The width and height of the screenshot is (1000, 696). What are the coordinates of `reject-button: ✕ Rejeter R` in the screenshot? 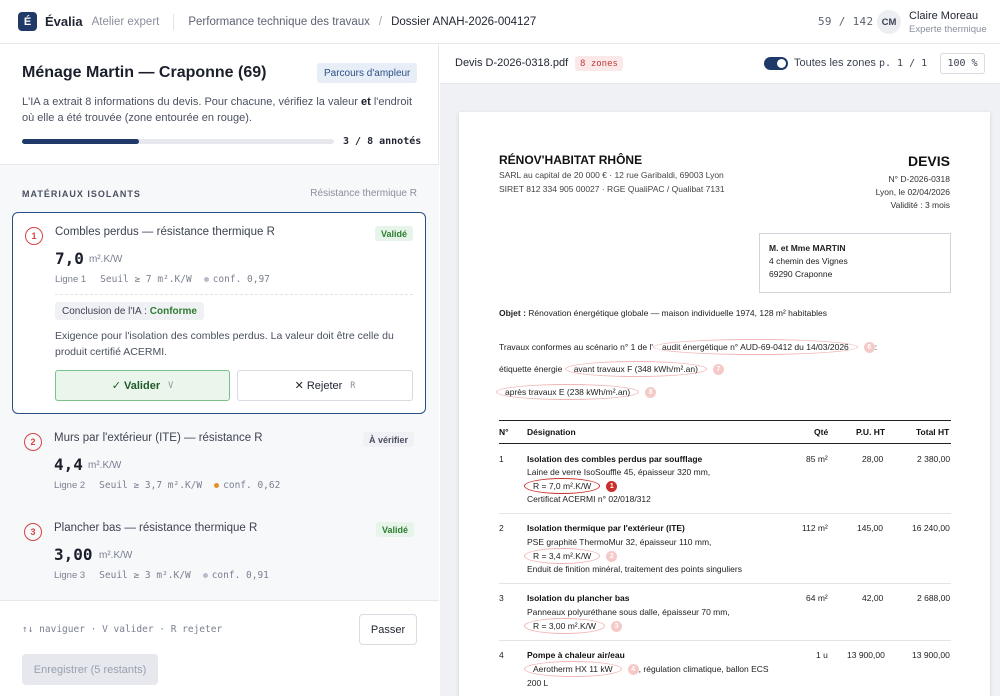 It's located at (325, 385).